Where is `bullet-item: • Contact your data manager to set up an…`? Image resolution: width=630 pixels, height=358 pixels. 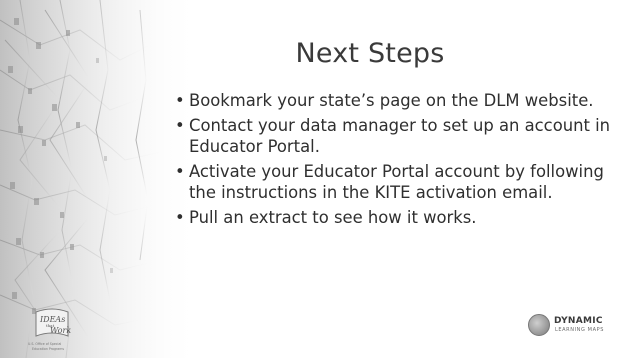 bullet-item: • Contact your data manager to set up an… is located at coordinates (395, 136).